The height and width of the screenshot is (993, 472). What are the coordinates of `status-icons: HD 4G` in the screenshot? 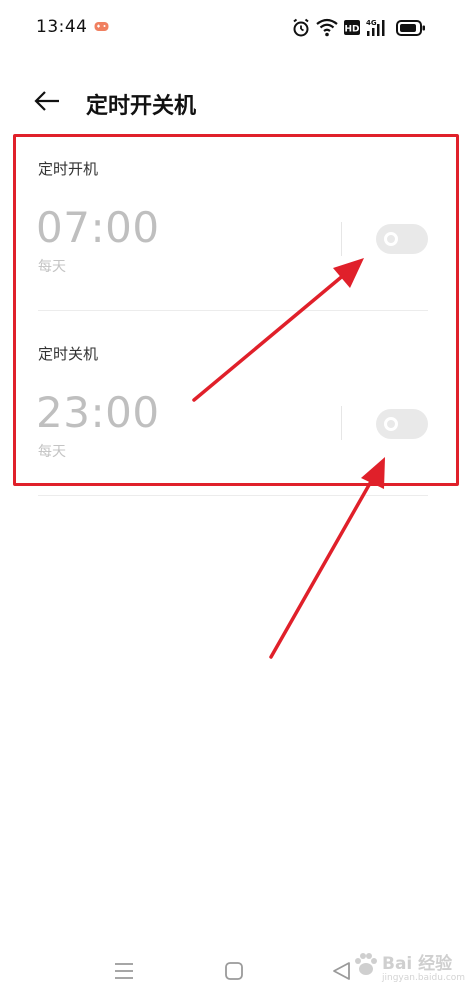 It's located at (362, 29).